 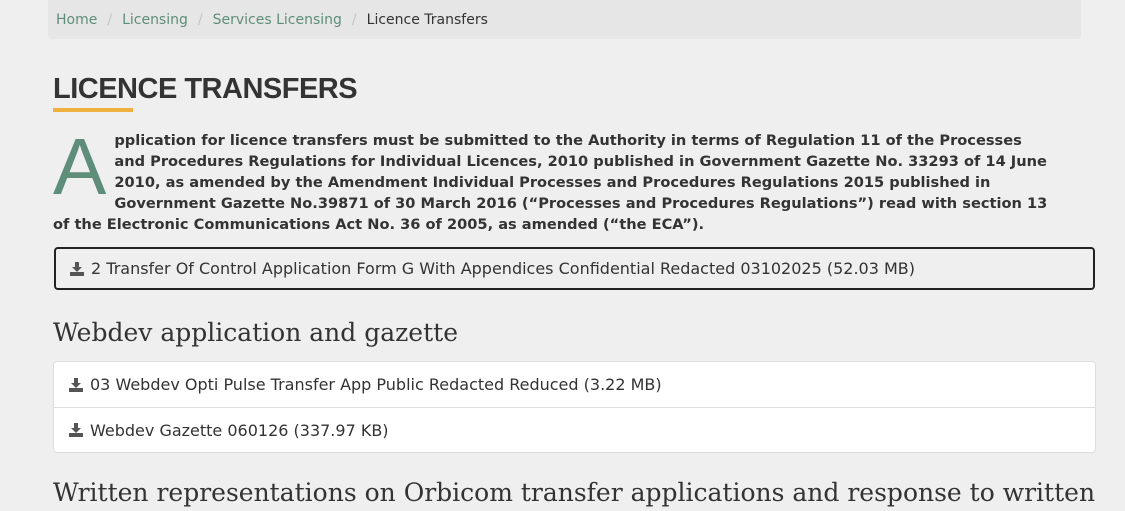 What do you see at coordinates (205, 89) in the screenshot?
I see `page-title: LICENCE TRANSFERS` at bounding box center [205, 89].